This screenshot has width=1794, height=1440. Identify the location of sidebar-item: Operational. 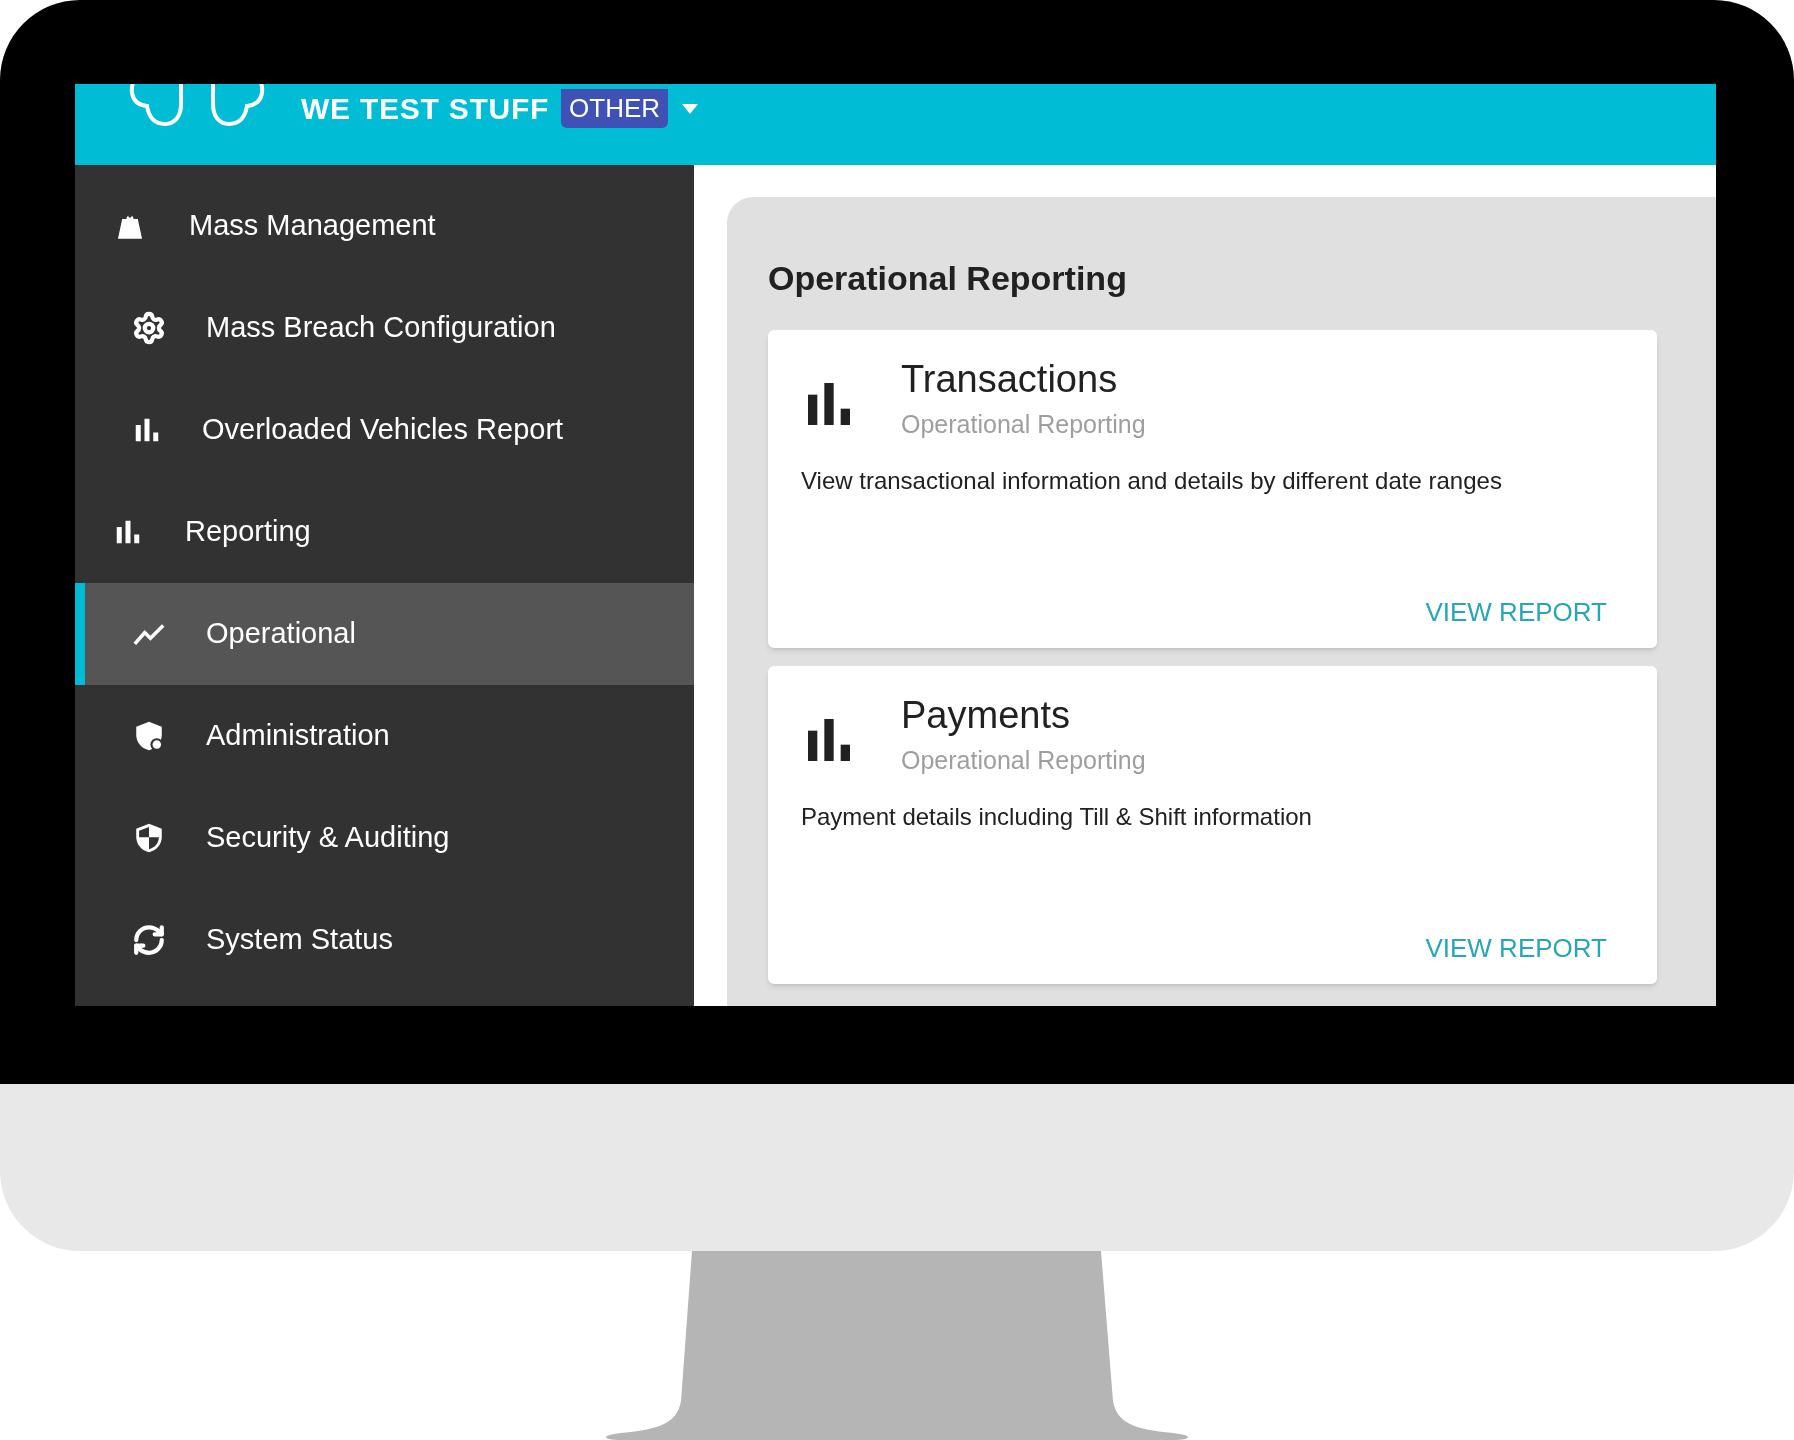
(384, 634).